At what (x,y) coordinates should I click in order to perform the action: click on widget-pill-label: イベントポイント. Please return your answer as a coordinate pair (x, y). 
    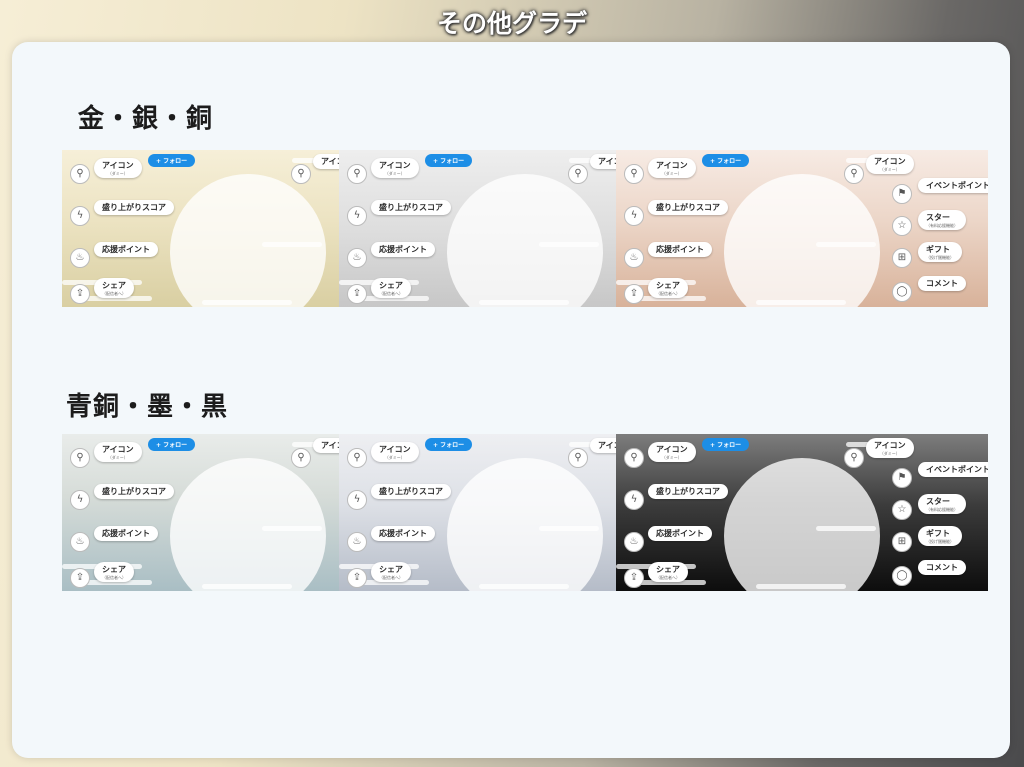
    Looking at the image, I should click on (953, 469).